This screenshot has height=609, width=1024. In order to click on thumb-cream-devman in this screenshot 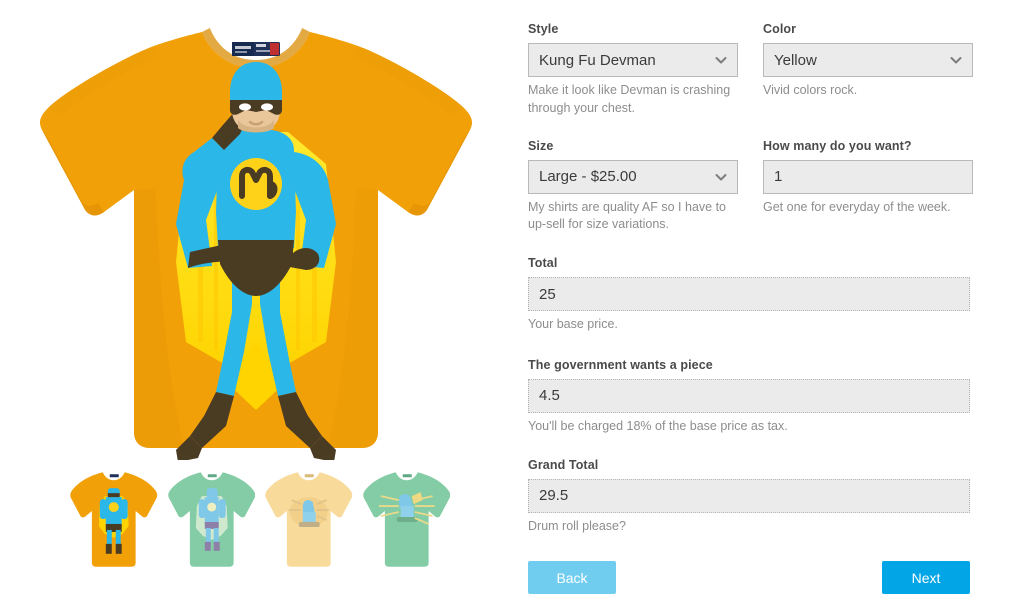, I will do `click(309, 518)`.